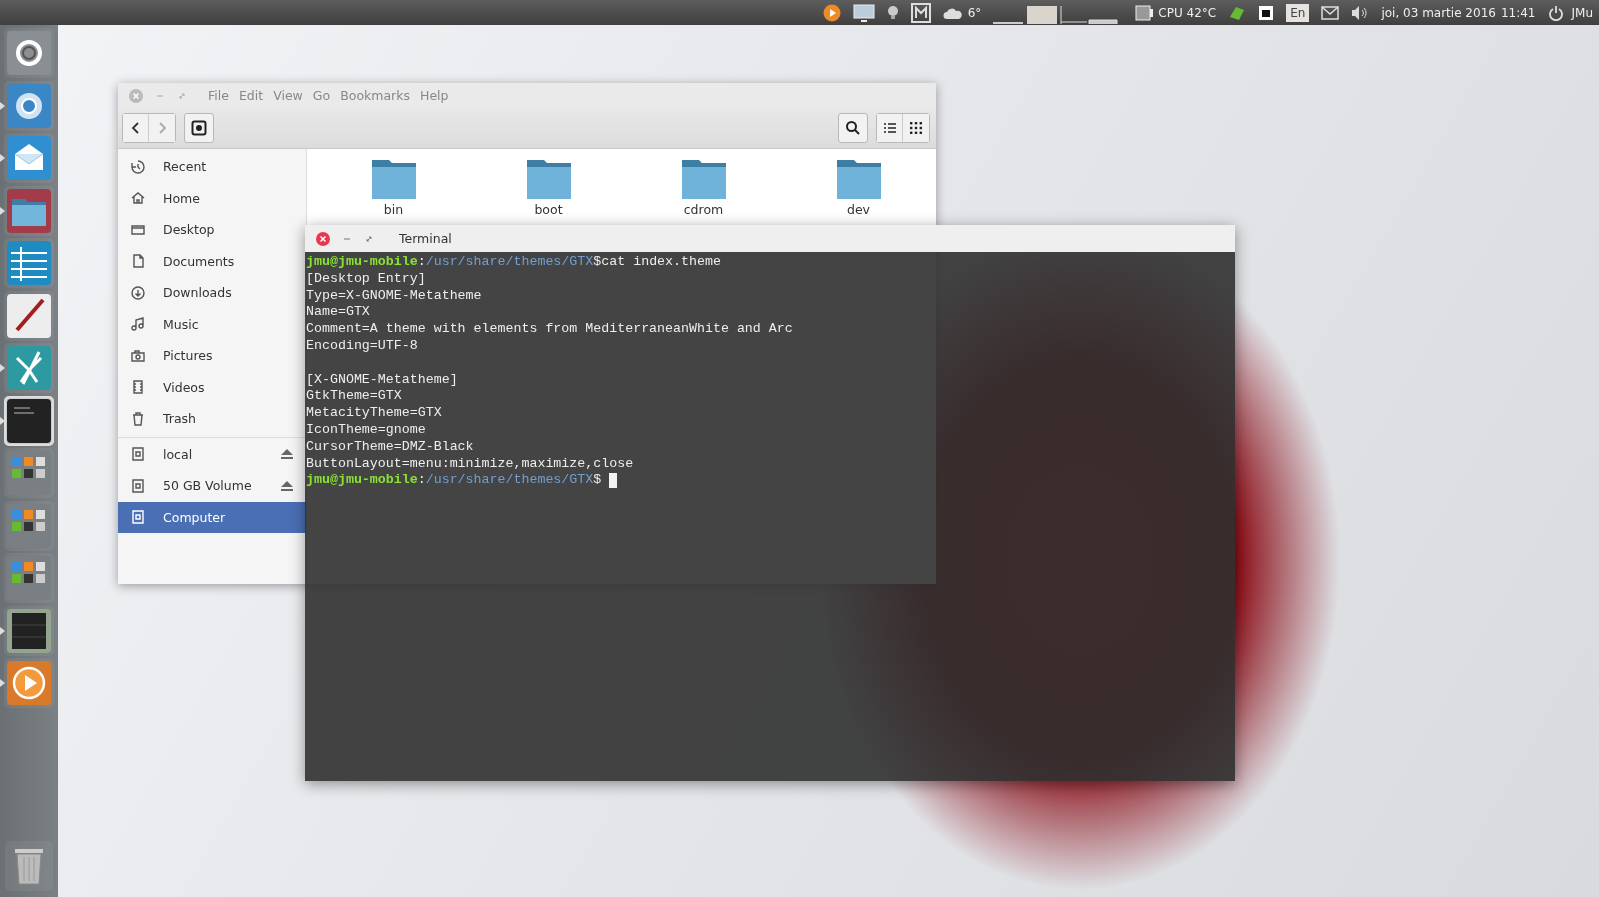 The width and height of the screenshot is (1599, 897). Describe the element at coordinates (374, 413) in the screenshot. I see `terminal-output-line: MetacityTheme=GTX` at that location.